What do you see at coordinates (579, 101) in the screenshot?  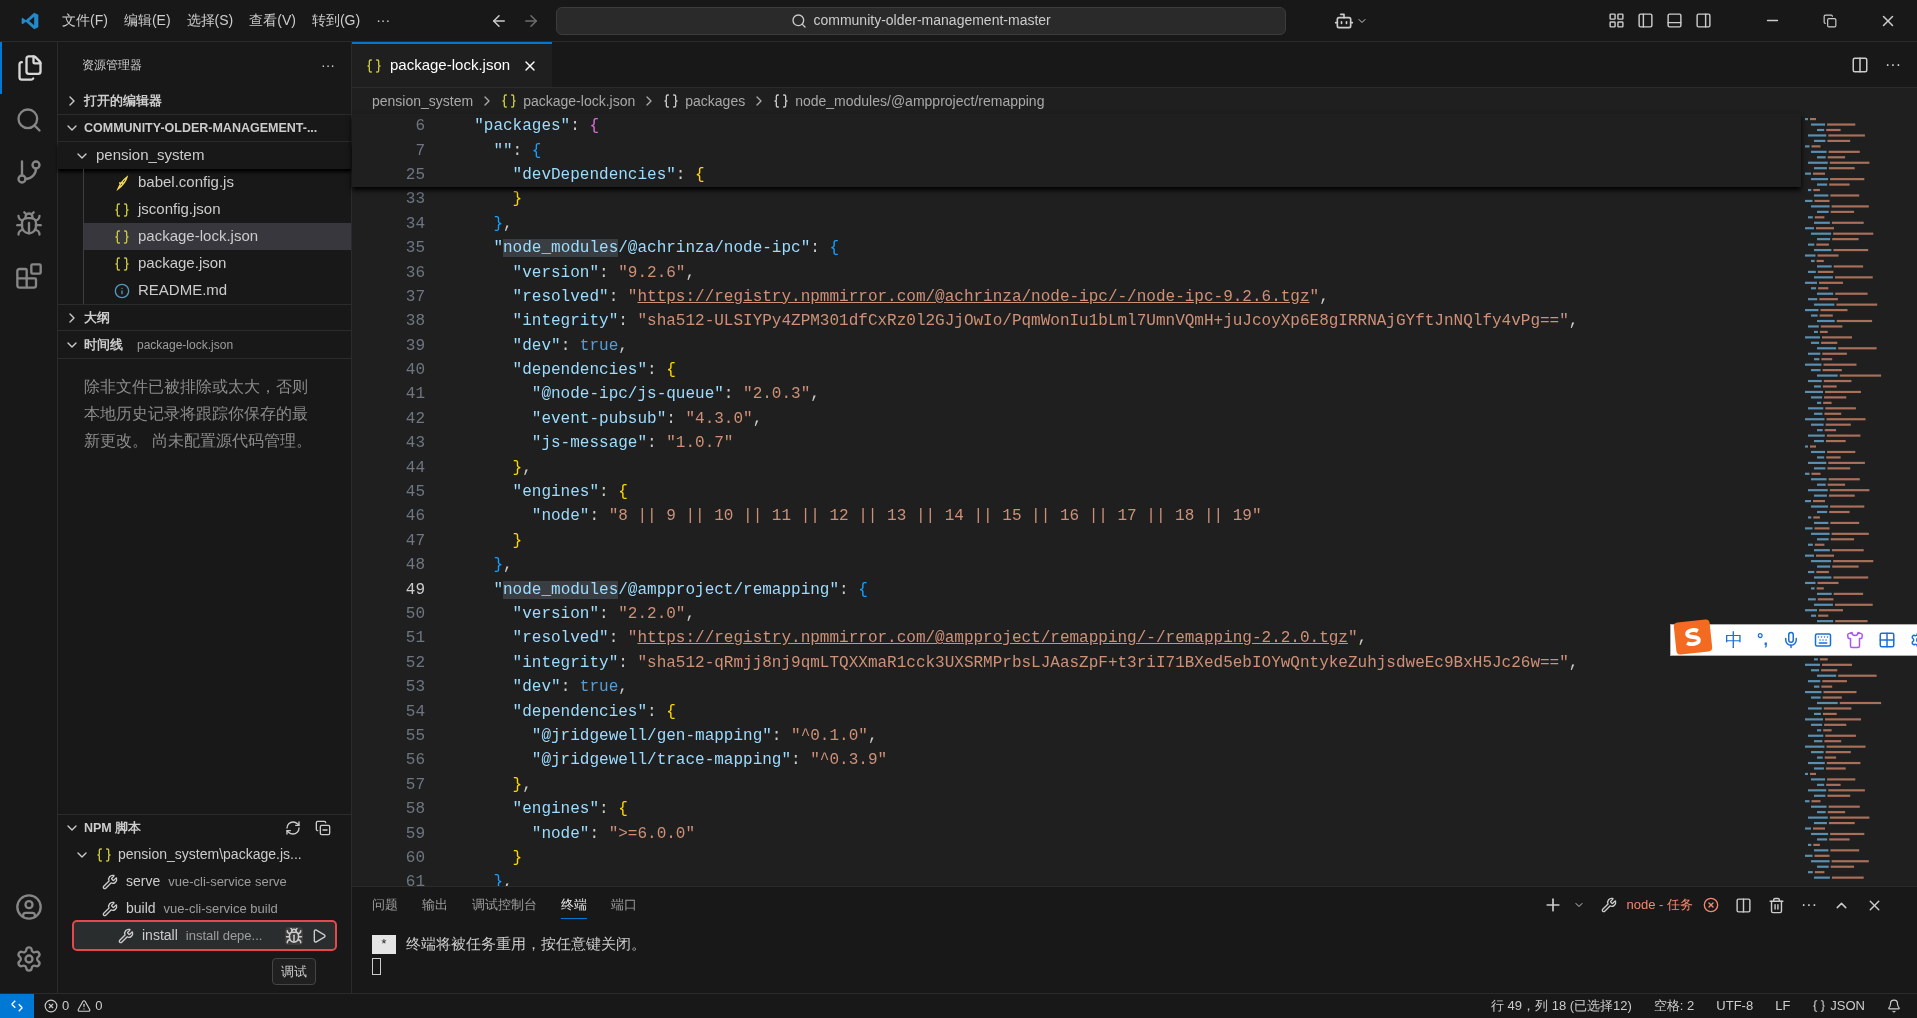 I see `breadcrumb-item: package-lock.json` at bounding box center [579, 101].